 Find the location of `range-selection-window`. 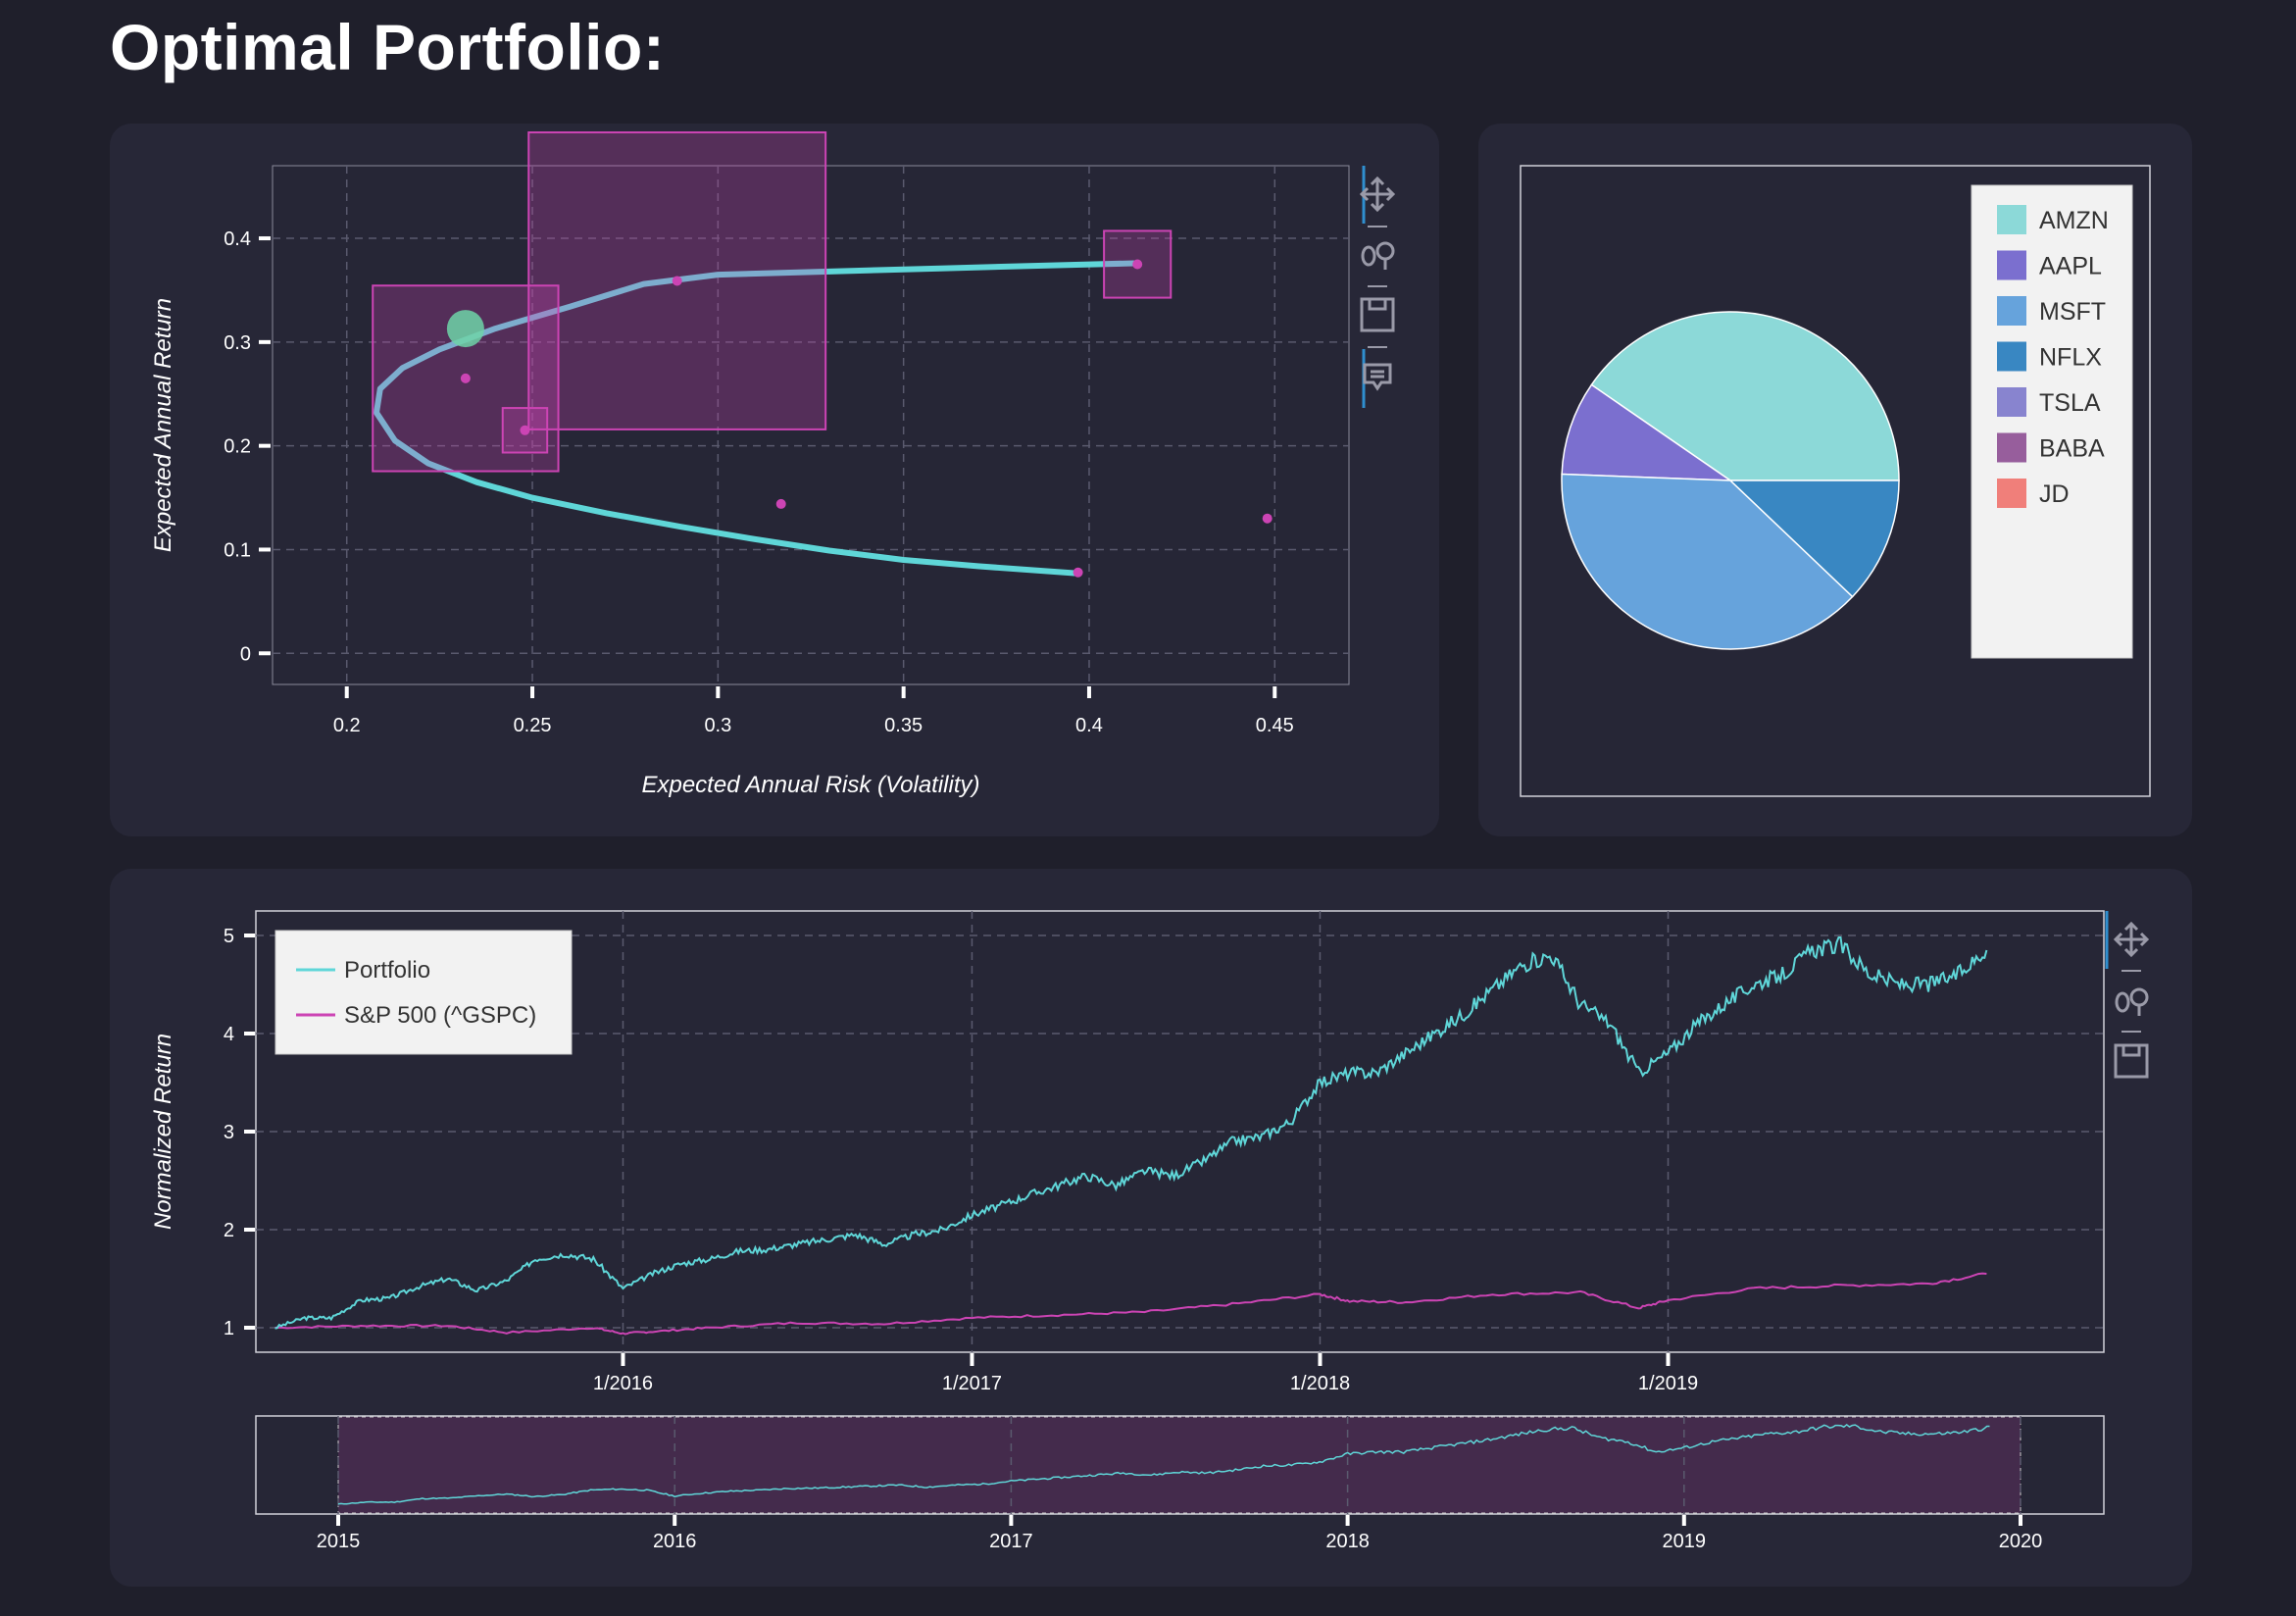

range-selection-window is located at coordinates (1179, 1465).